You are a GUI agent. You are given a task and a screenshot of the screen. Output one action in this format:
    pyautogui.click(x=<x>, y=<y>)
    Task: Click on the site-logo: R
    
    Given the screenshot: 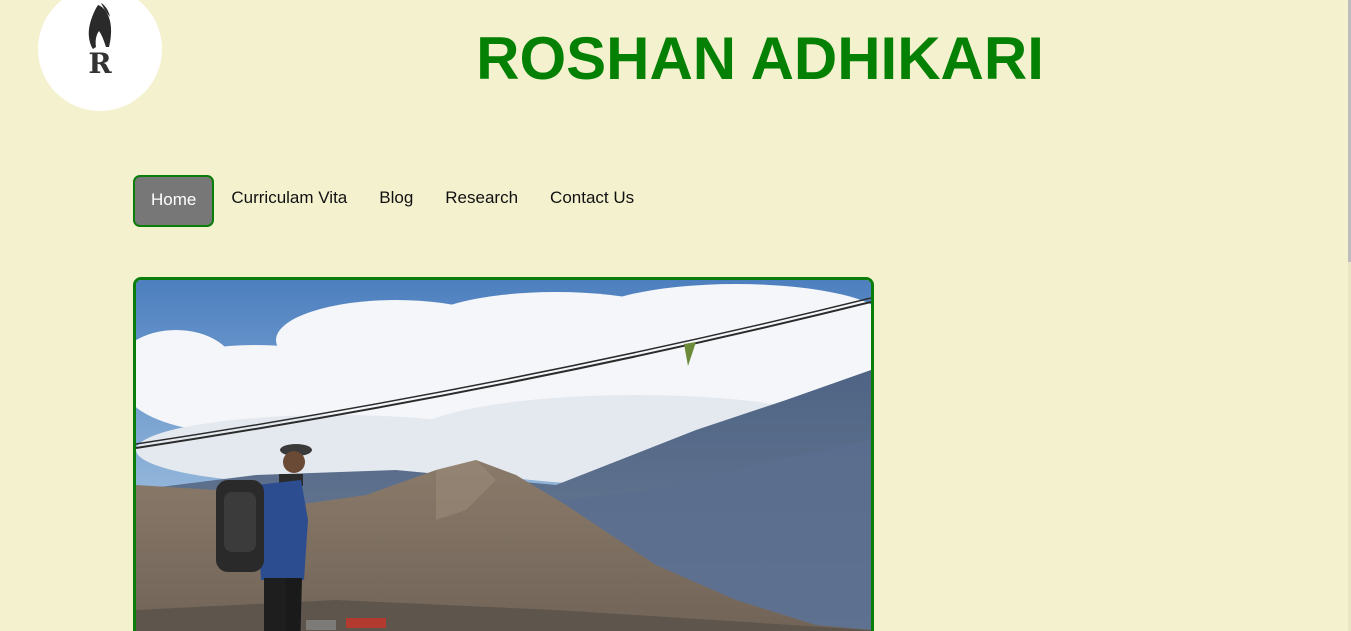 What is the action you would take?
    pyautogui.click(x=100, y=55)
    